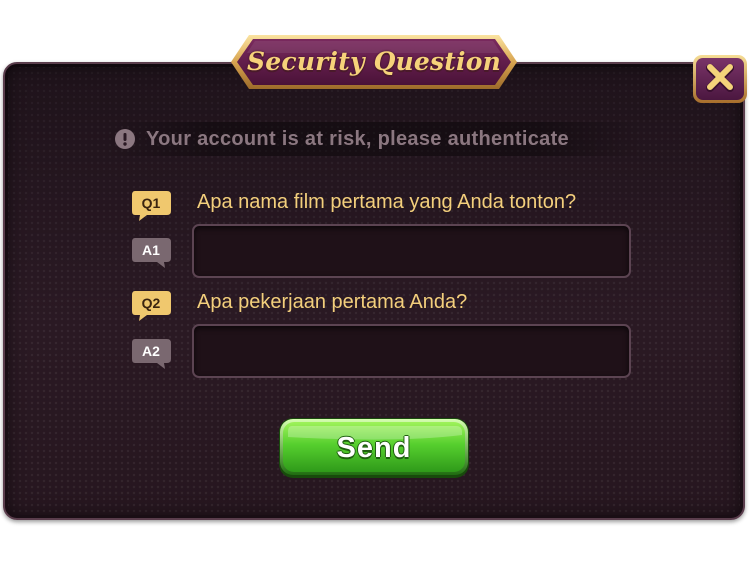  Describe the element at coordinates (151, 203) in the screenshot. I see `question-1-tag-label: Q1` at that location.